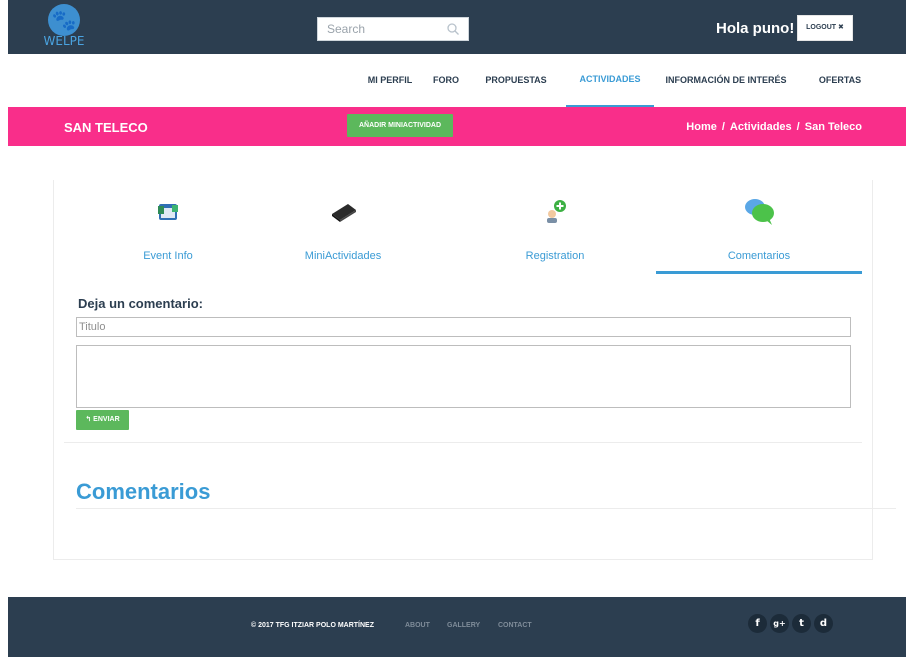 The image size is (906, 657). I want to click on nav-item-informacion: INFORMACIÓN DE INTERÉS, so click(726, 80).